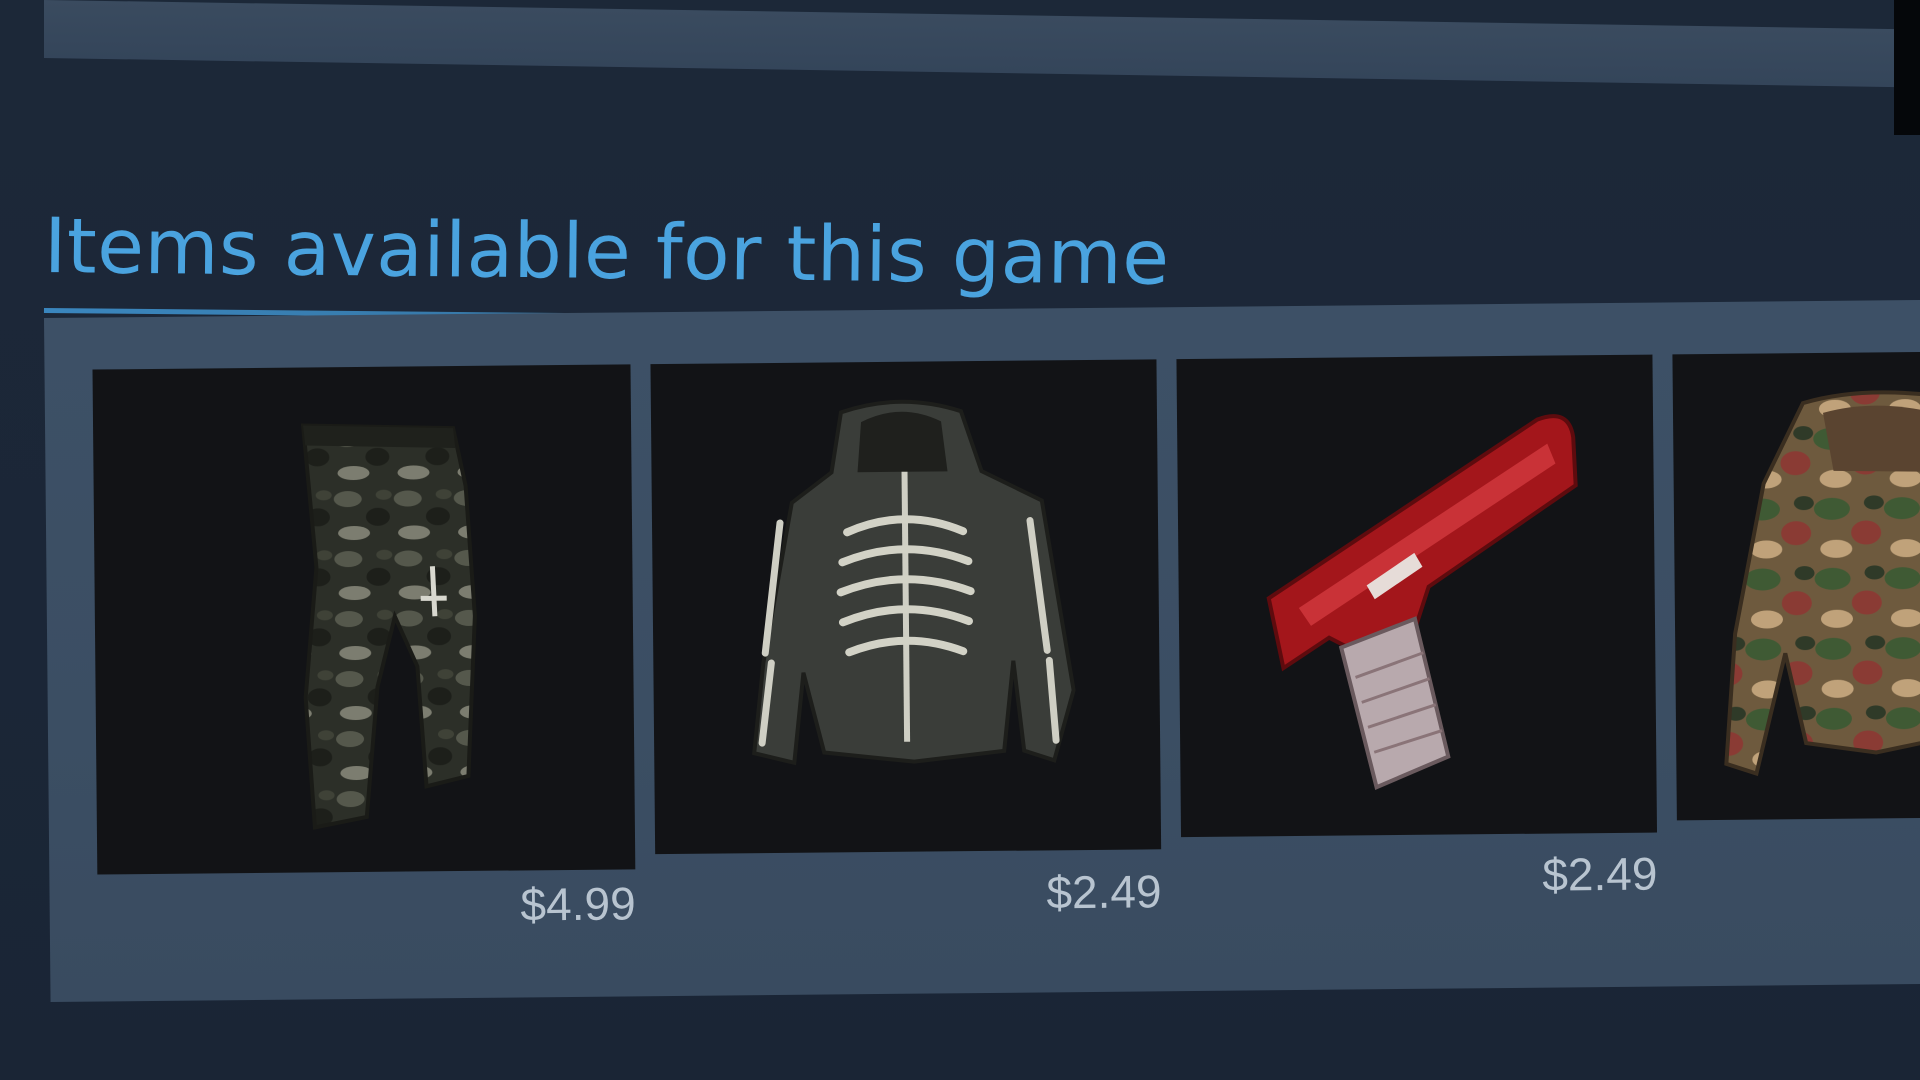 This screenshot has height=1080, width=1920. I want to click on pistol-icon, so click(1422, 602).